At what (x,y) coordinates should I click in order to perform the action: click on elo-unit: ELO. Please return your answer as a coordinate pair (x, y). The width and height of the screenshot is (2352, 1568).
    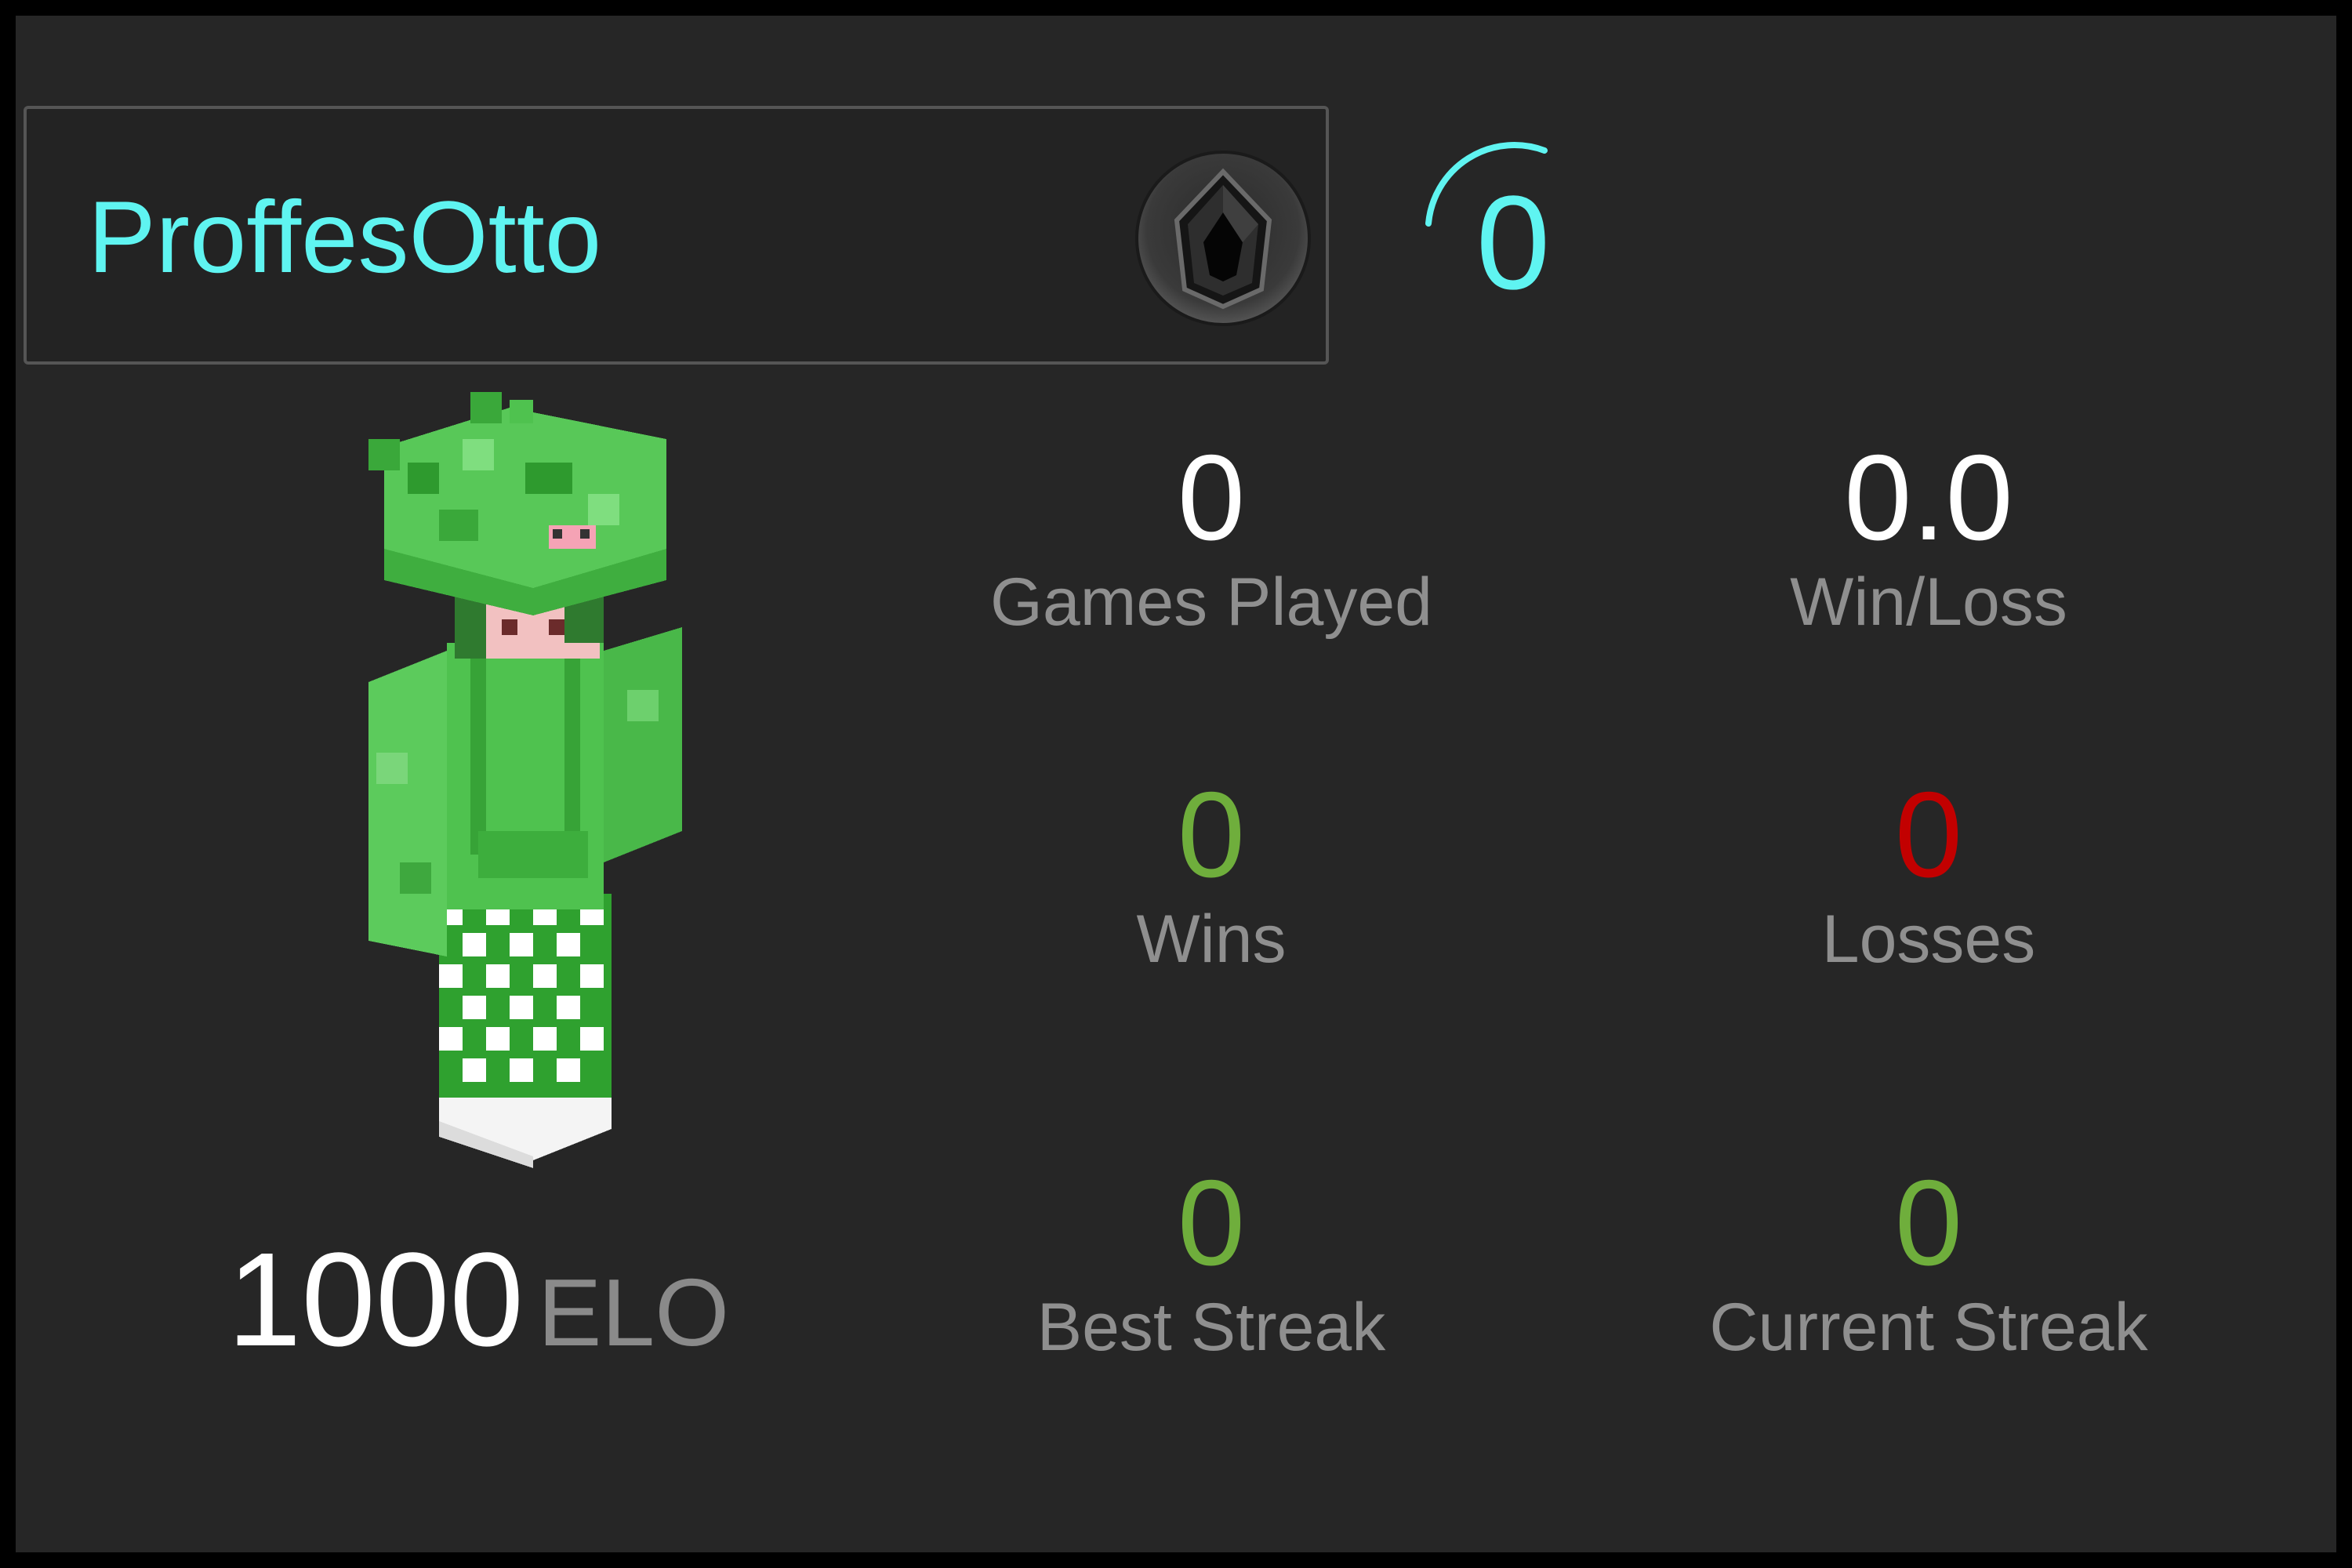
    Looking at the image, I should click on (634, 1312).